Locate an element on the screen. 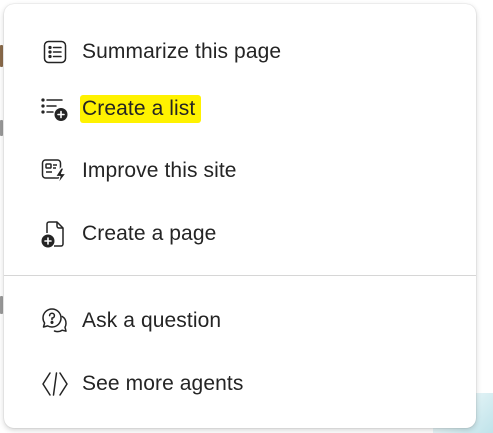  create-page-icon is located at coordinates (55, 234).